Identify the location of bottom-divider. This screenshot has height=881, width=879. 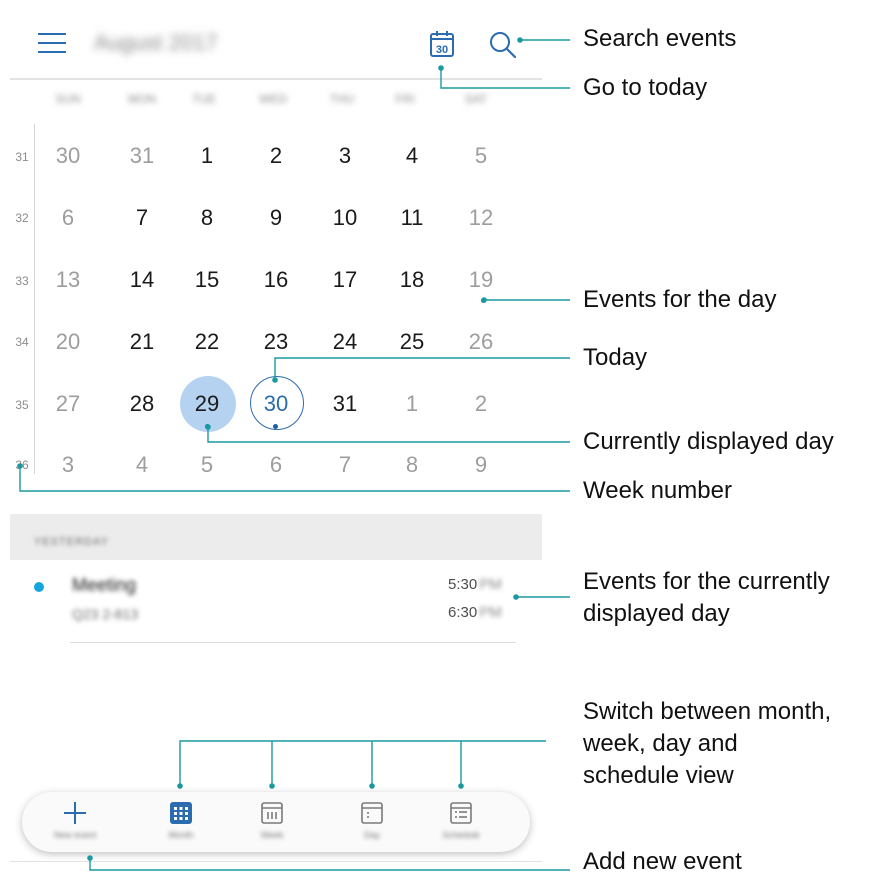
(276, 861).